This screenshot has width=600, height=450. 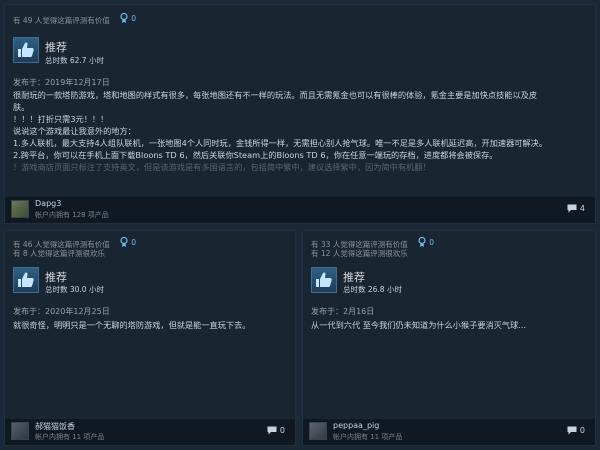 What do you see at coordinates (61, 119) in the screenshot?
I see `review-text-line: ！！！打折只需3元！！！` at bounding box center [61, 119].